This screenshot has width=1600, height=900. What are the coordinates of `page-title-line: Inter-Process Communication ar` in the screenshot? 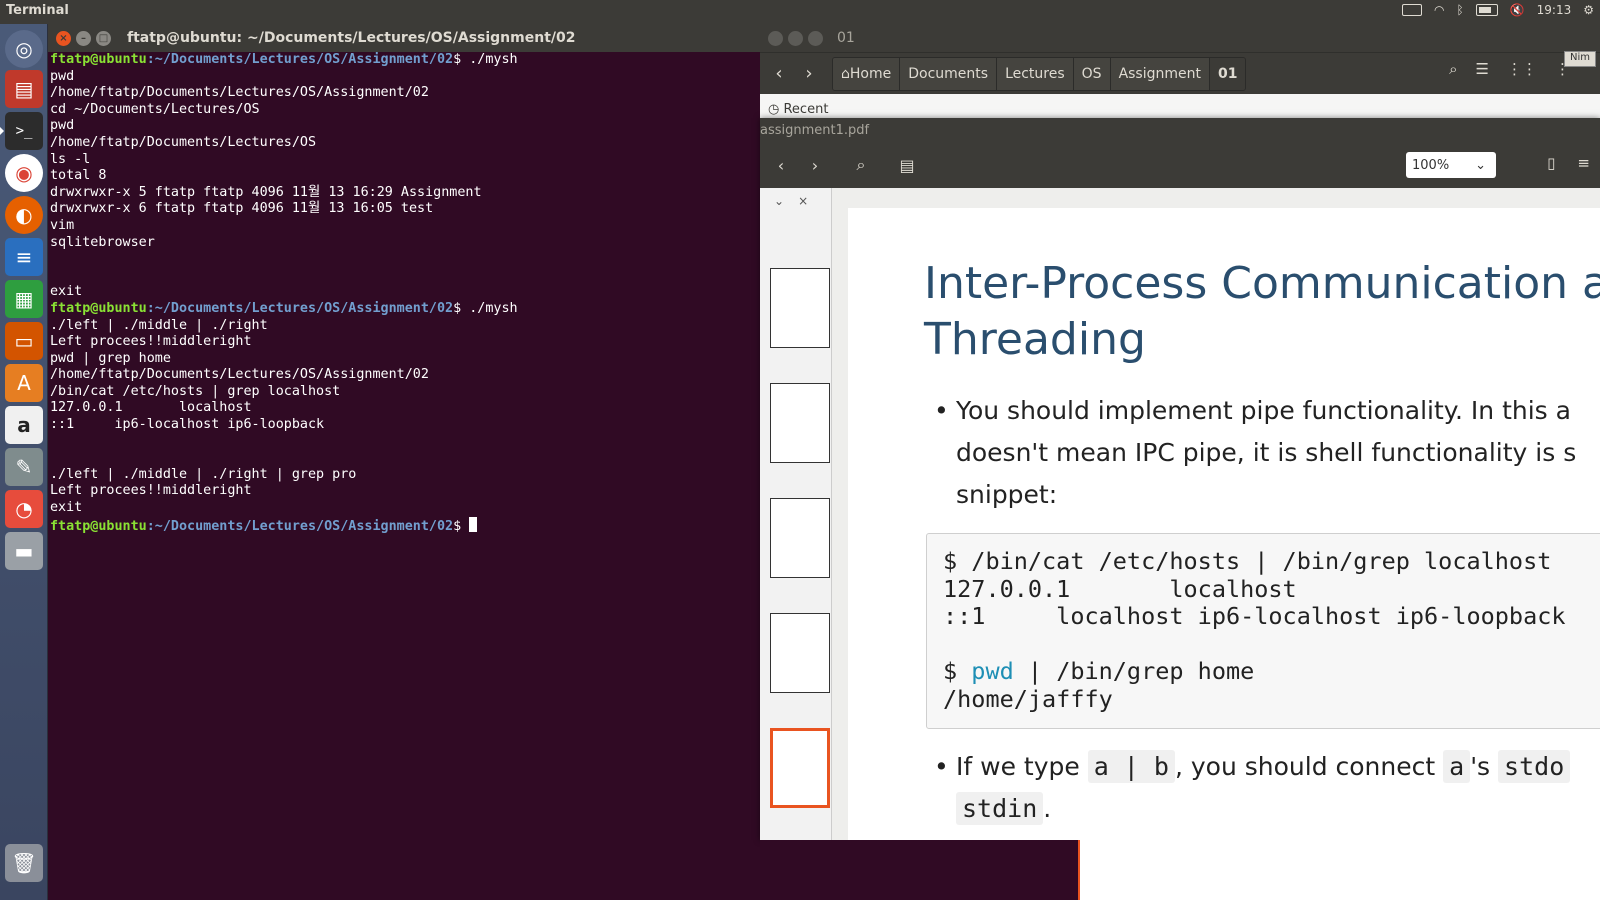 It's located at (1262, 283).